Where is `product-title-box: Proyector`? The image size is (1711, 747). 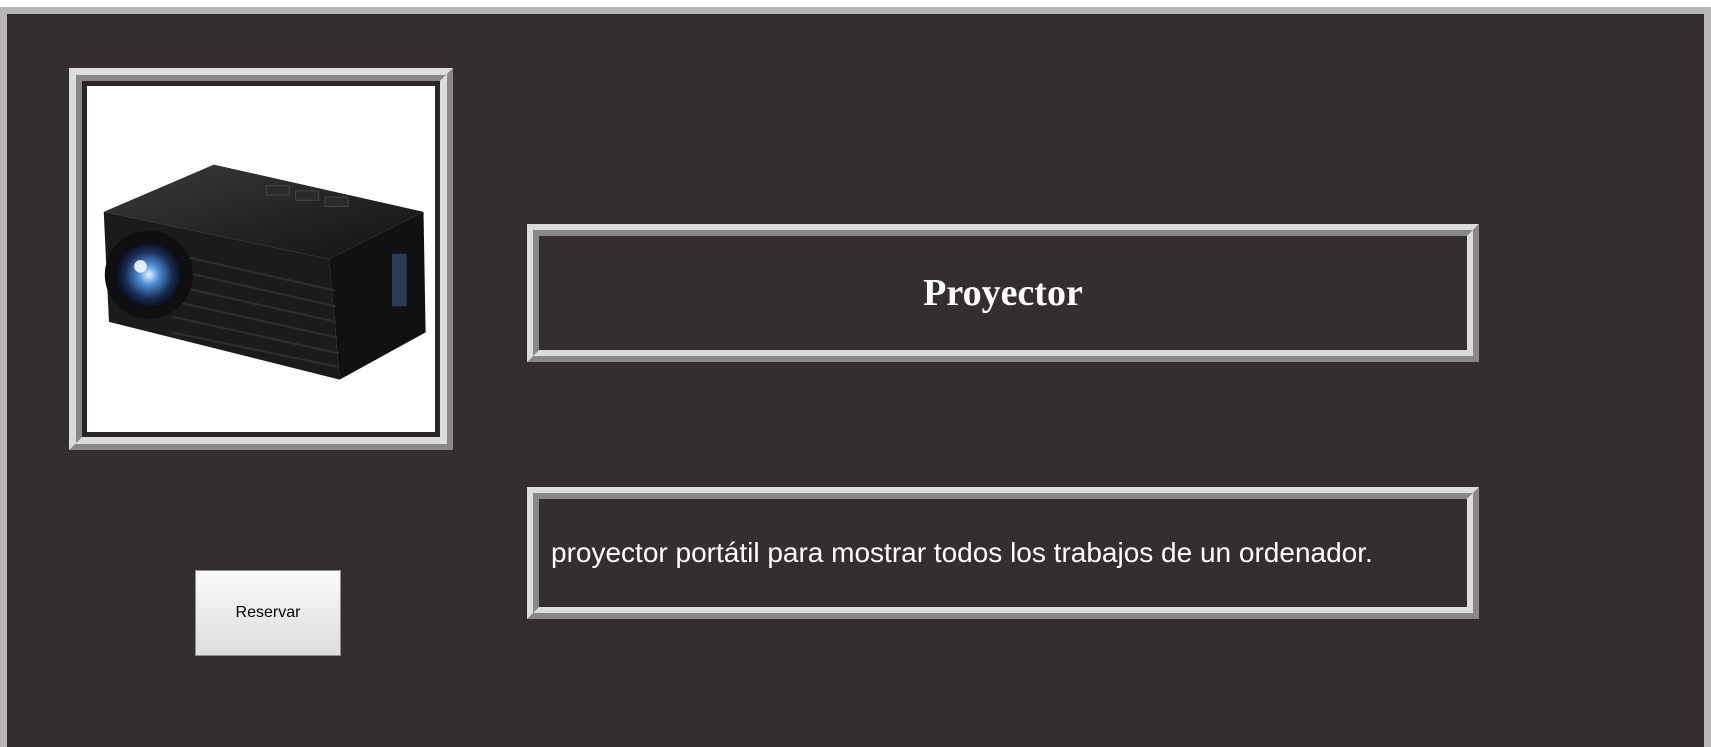 product-title-box: Proyector is located at coordinates (1003, 293).